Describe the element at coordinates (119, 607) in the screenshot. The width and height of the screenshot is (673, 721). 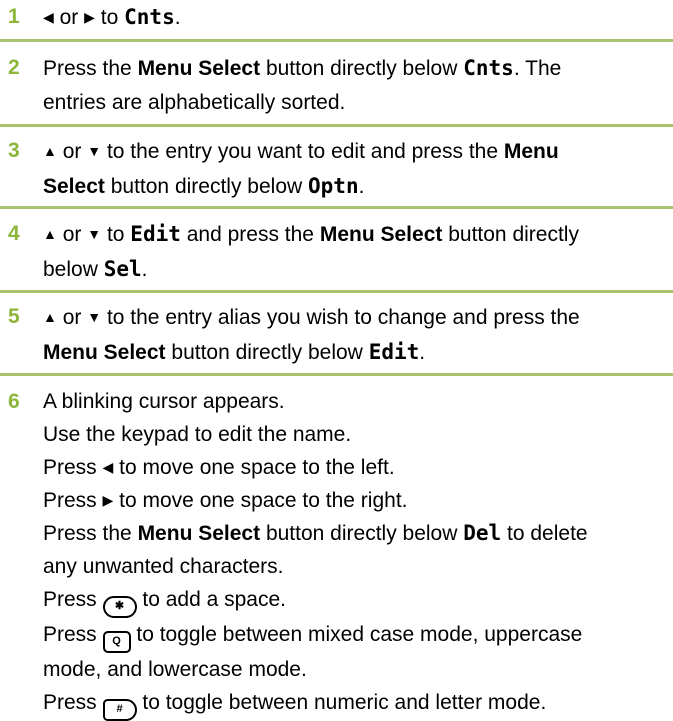
I see `star-key-icon: ✱` at that location.